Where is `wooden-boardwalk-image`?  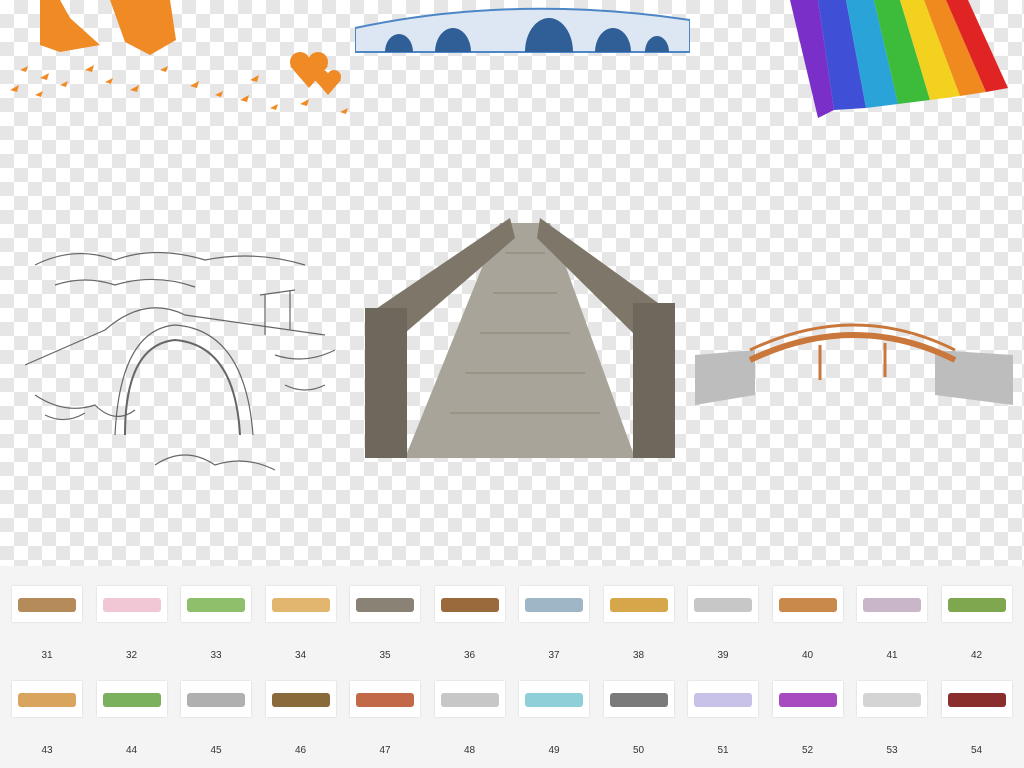
wooden-boardwalk-image is located at coordinates (520, 338).